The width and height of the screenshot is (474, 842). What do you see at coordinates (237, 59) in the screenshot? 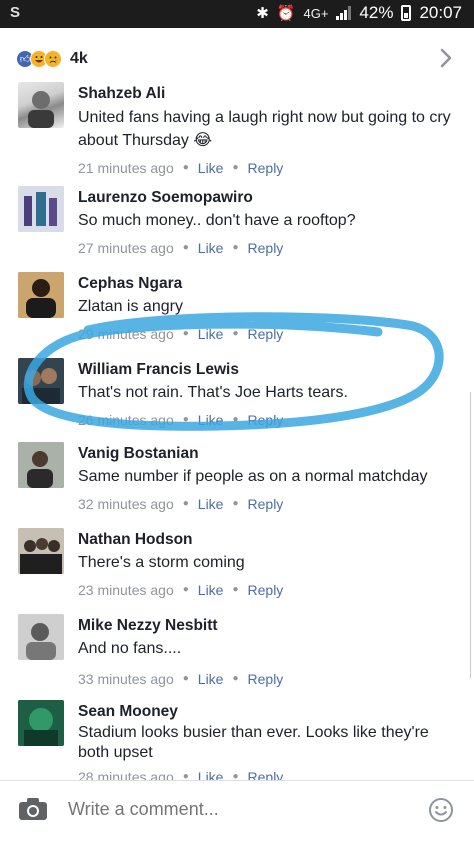
I see `reactions-header: 👍︎ 4k` at bounding box center [237, 59].